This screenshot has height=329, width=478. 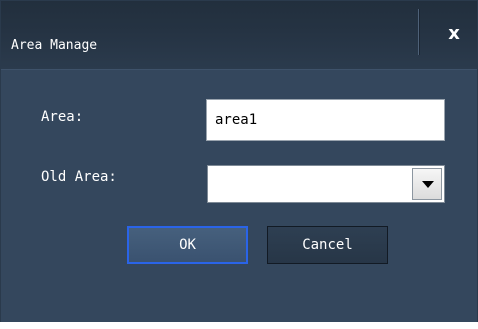 I want to click on old-area-label: Old Area:, so click(x=79, y=177).